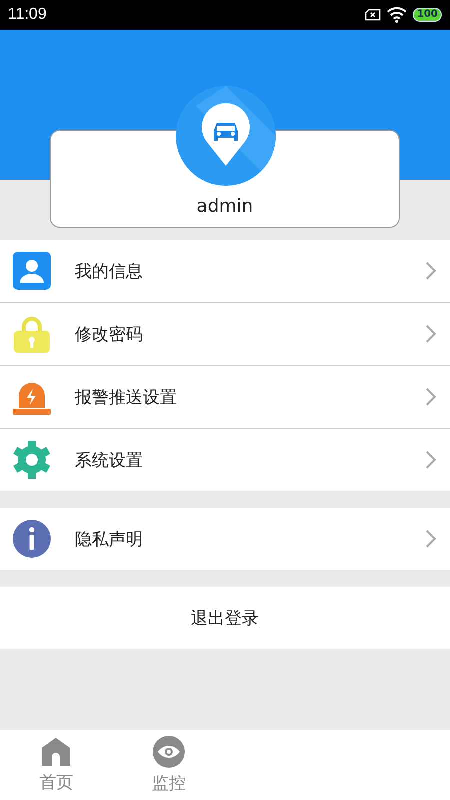 This screenshot has width=450, height=800. Describe the element at coordinates (32, 539) in the screenshot. I see `info-icon` at that location.